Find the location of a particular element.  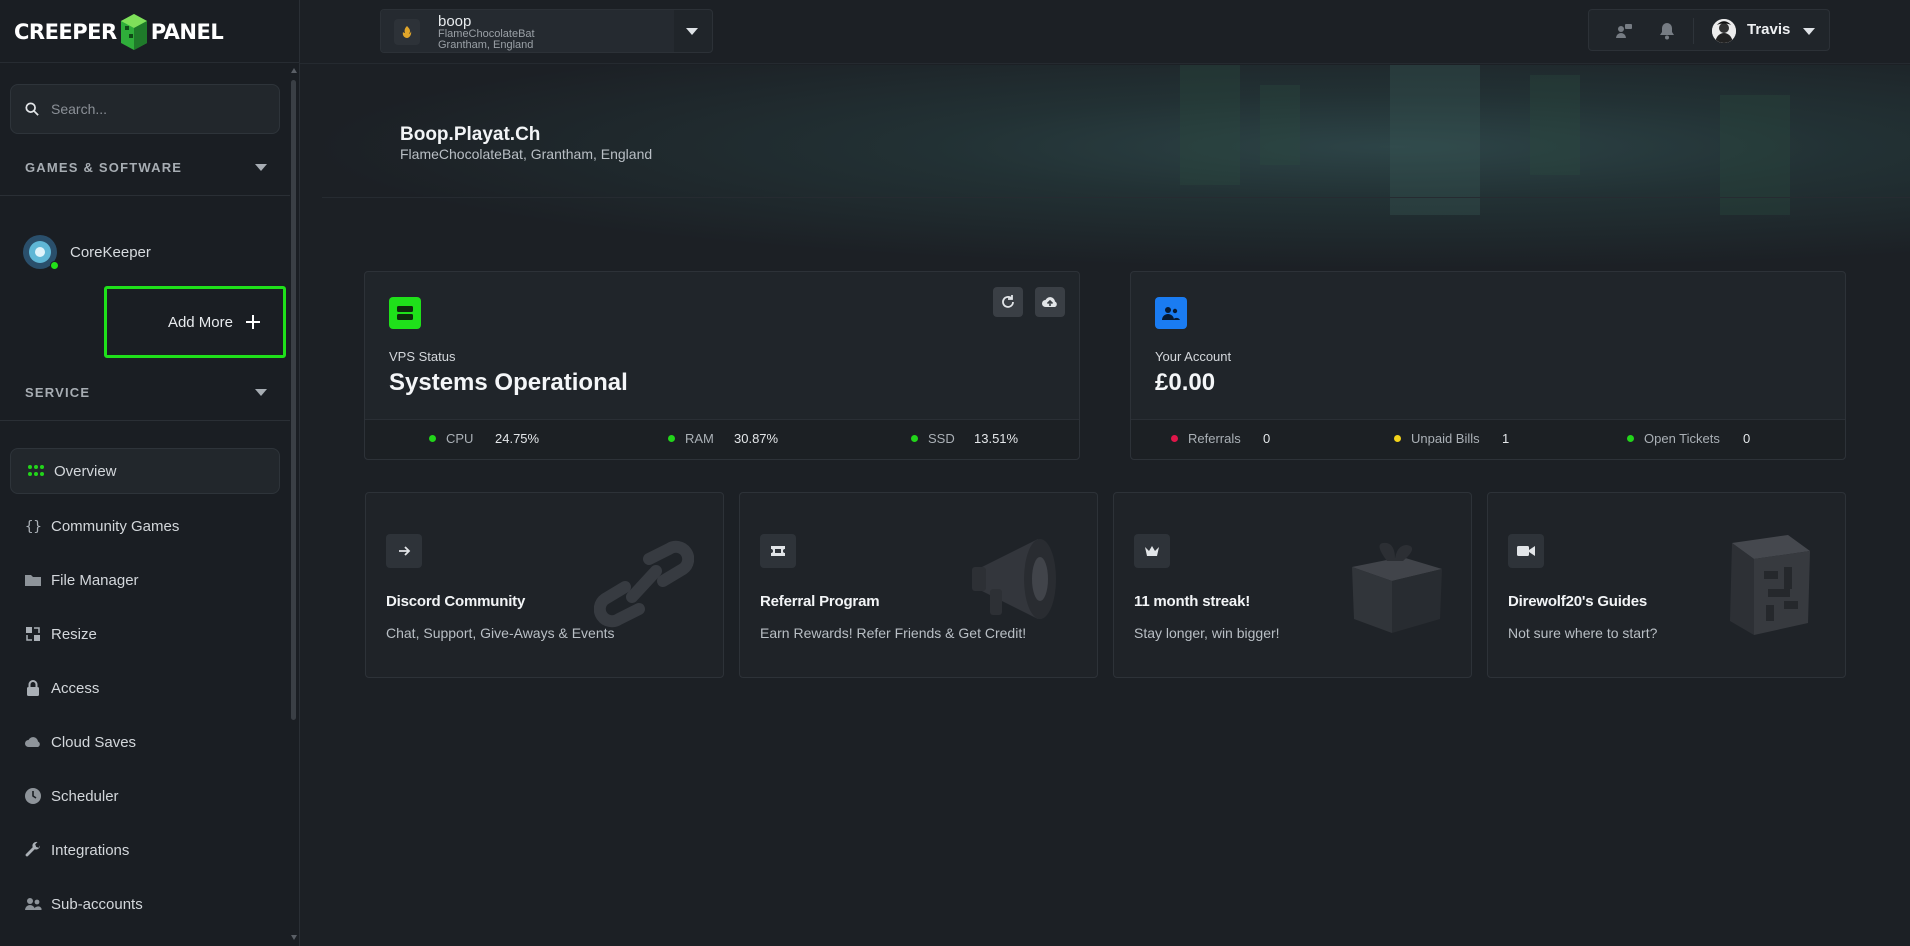

nav-item-cloud-saves: Cloud Saves is located at coordinates (145, 742).